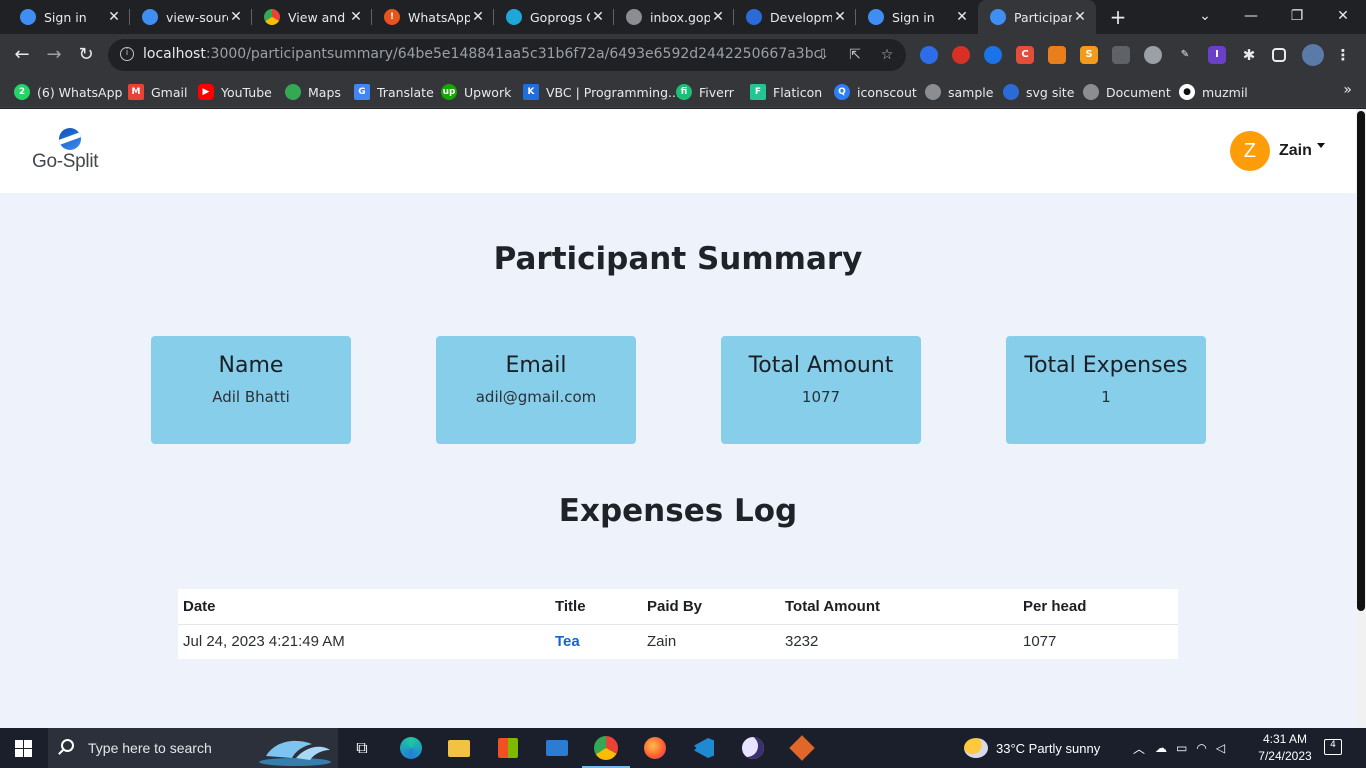 Image resolution: width=1366 pixels, height=768 pixels. What do you see at coordinates (1251, 17) in the screenshot?
I see `minimize-icon: —` at bounding box center [1251, 17].